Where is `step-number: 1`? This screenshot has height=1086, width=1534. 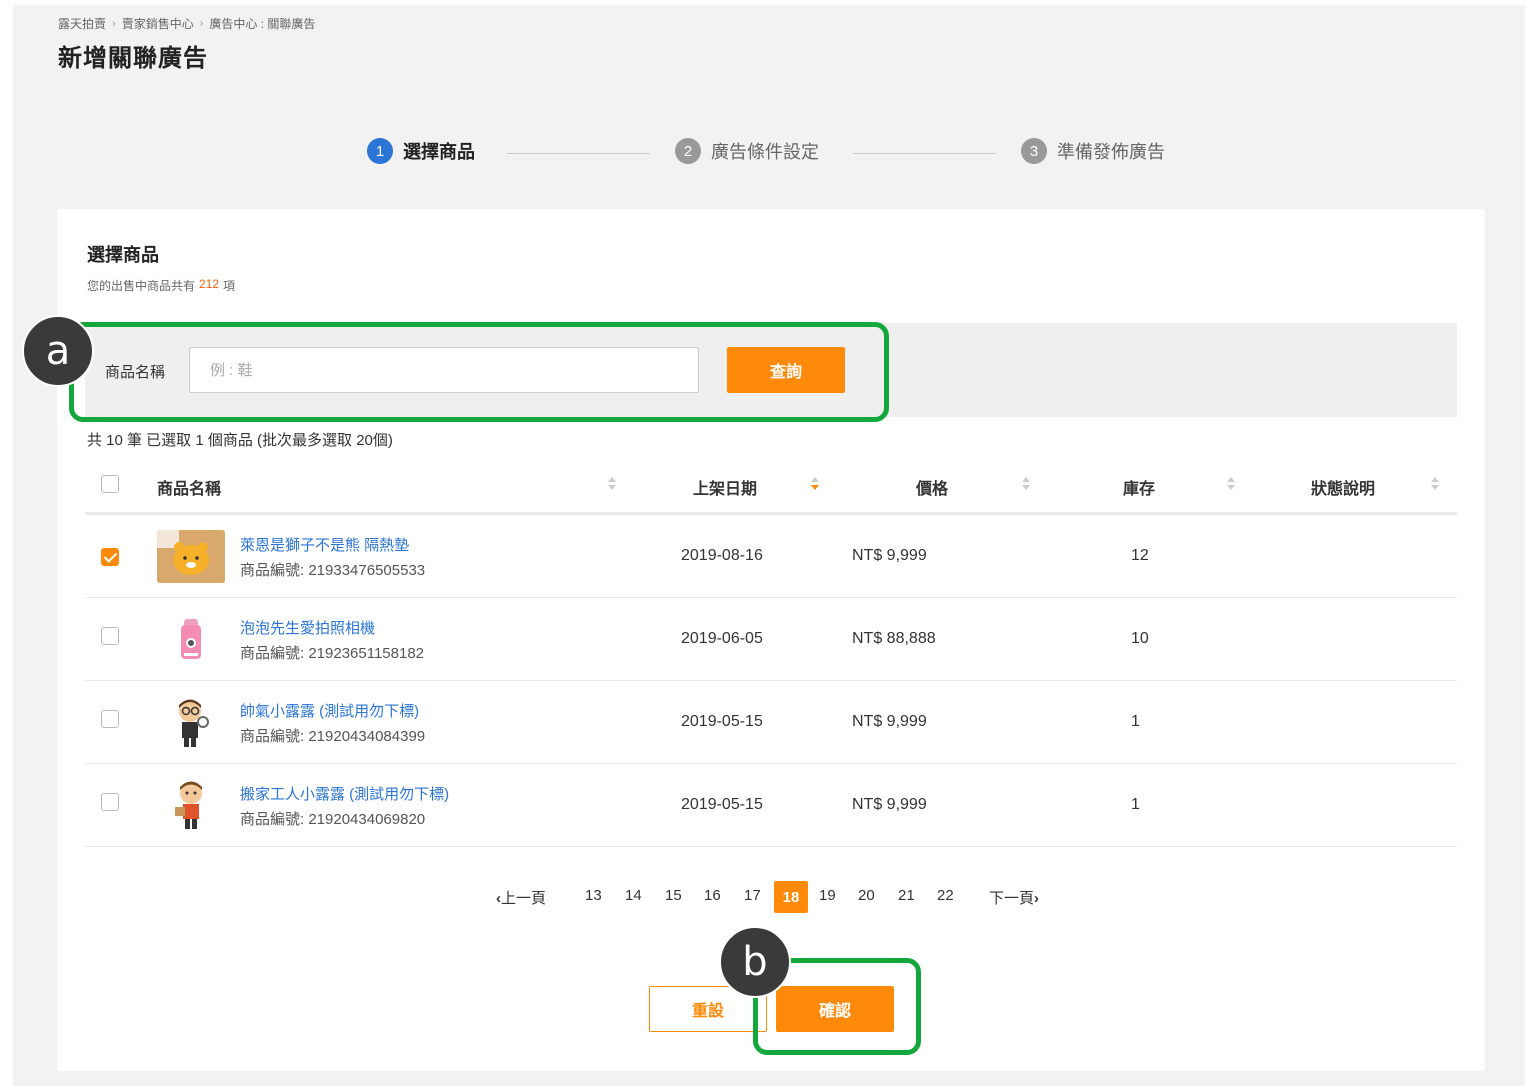
step-number: 1 is located at coordinates (380, 151).